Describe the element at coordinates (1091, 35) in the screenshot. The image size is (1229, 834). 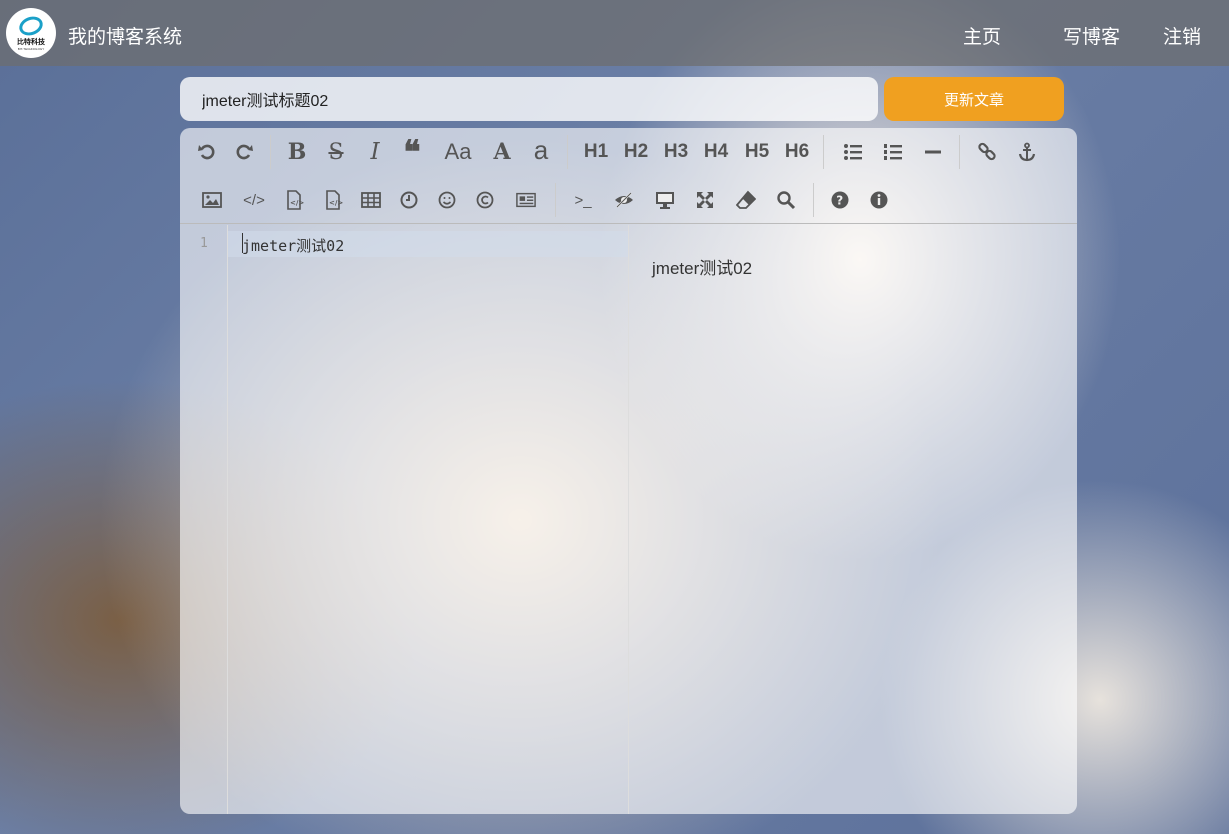
I see `nav-write-blog-link: 写博客` at that location.